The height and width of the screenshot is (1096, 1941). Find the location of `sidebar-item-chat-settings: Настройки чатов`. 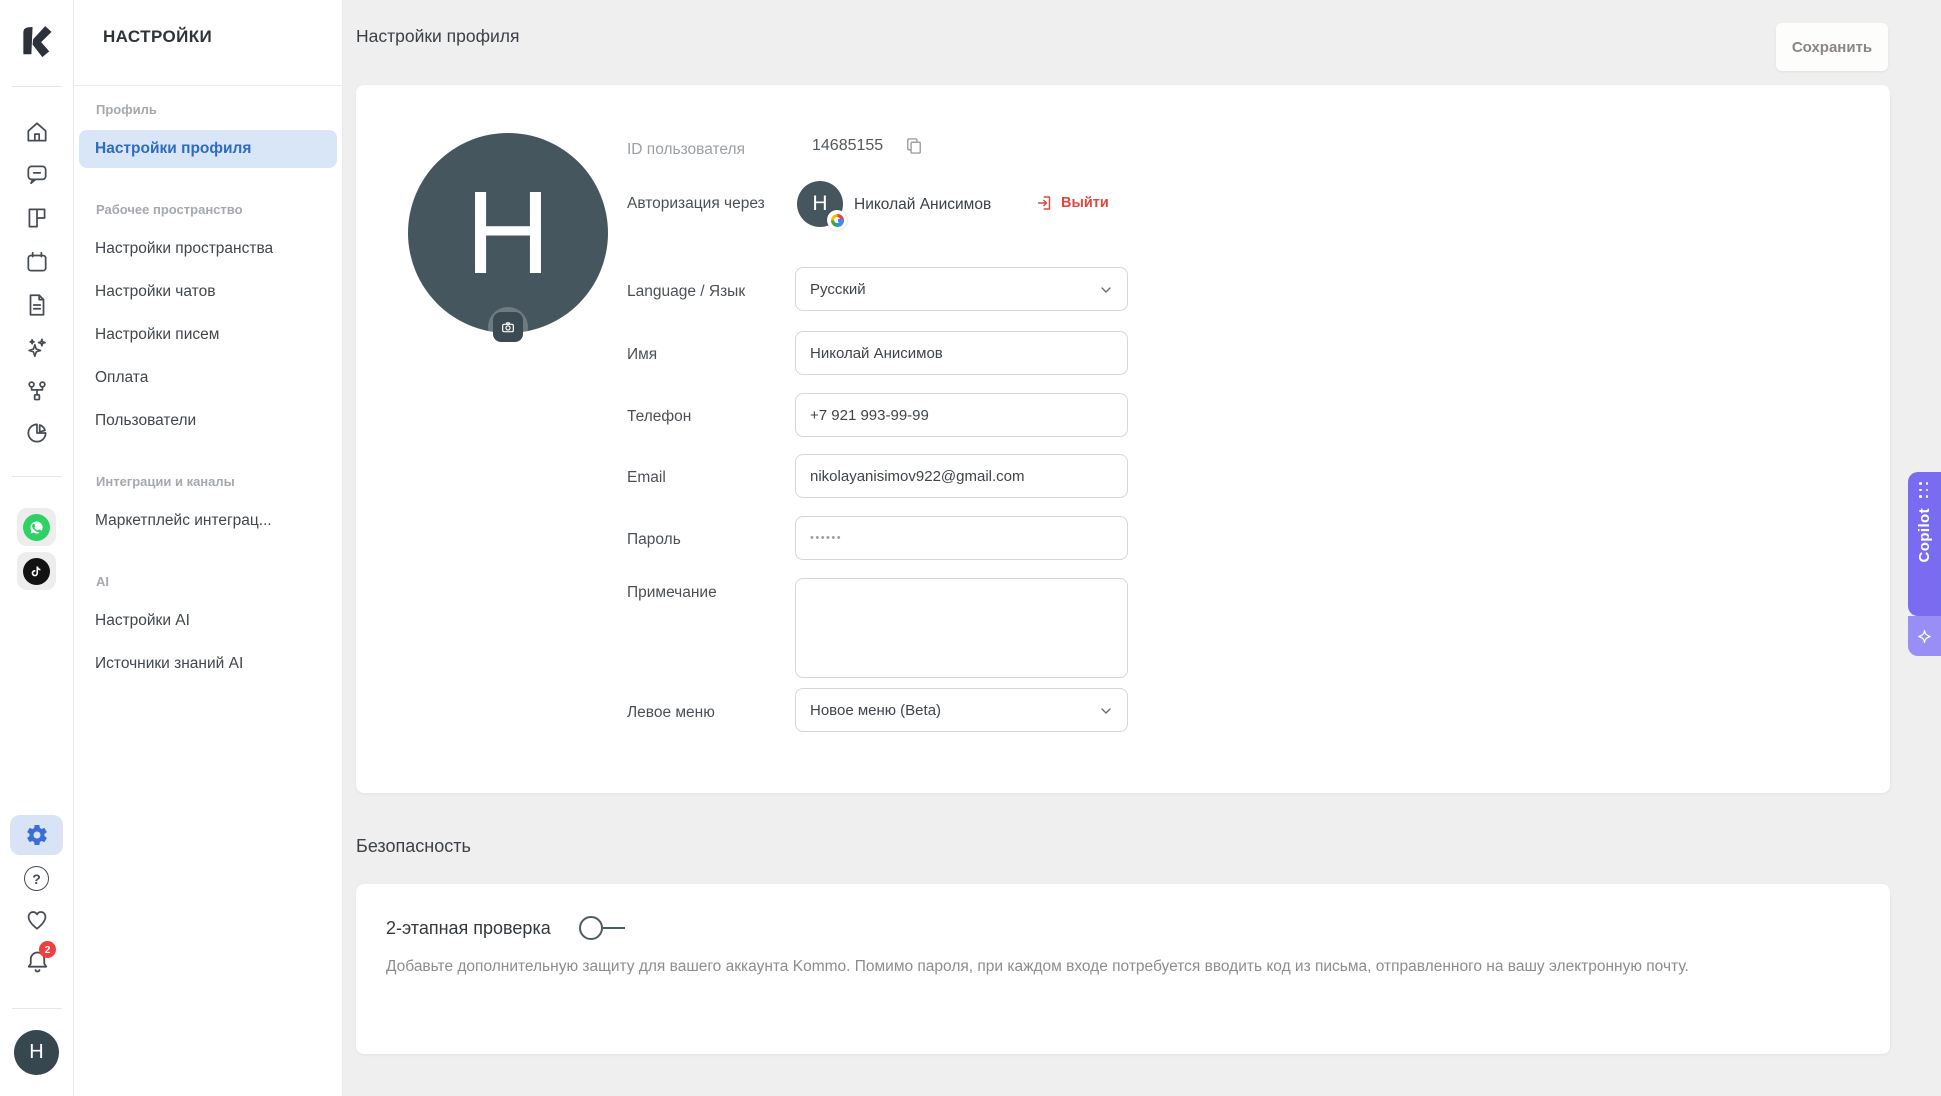

sidebar-item-chat-settings: Настройки чатов is located at coordinates (208, 292).